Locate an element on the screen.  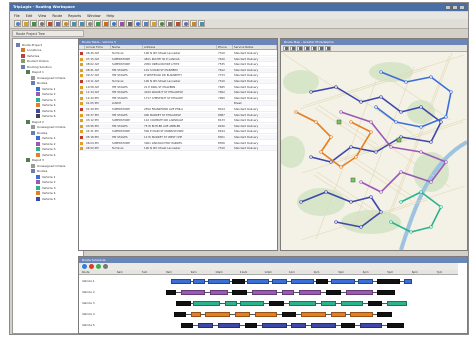
paste-button is located at coordinates (65, 23).